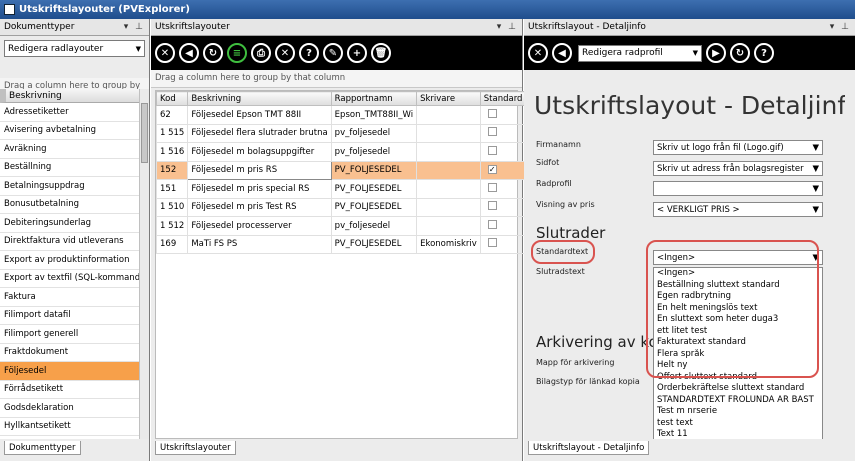 This screenshot has width=855, height=461. What do you see at coordinates (172, 152) in the screenshot?
I see `cell-kod: 1 516` at bounding box center [172, 152].